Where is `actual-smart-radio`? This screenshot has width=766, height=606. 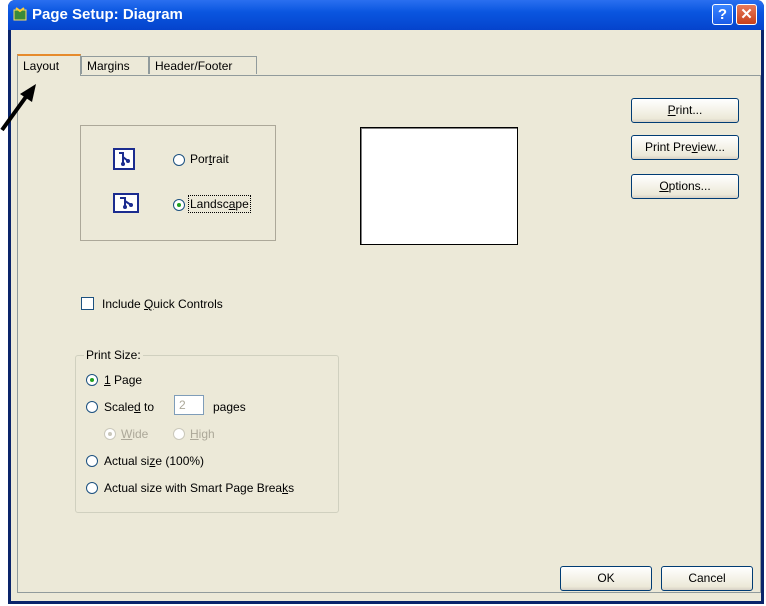
actual-smart-radio is located at coordinates (92, 488).